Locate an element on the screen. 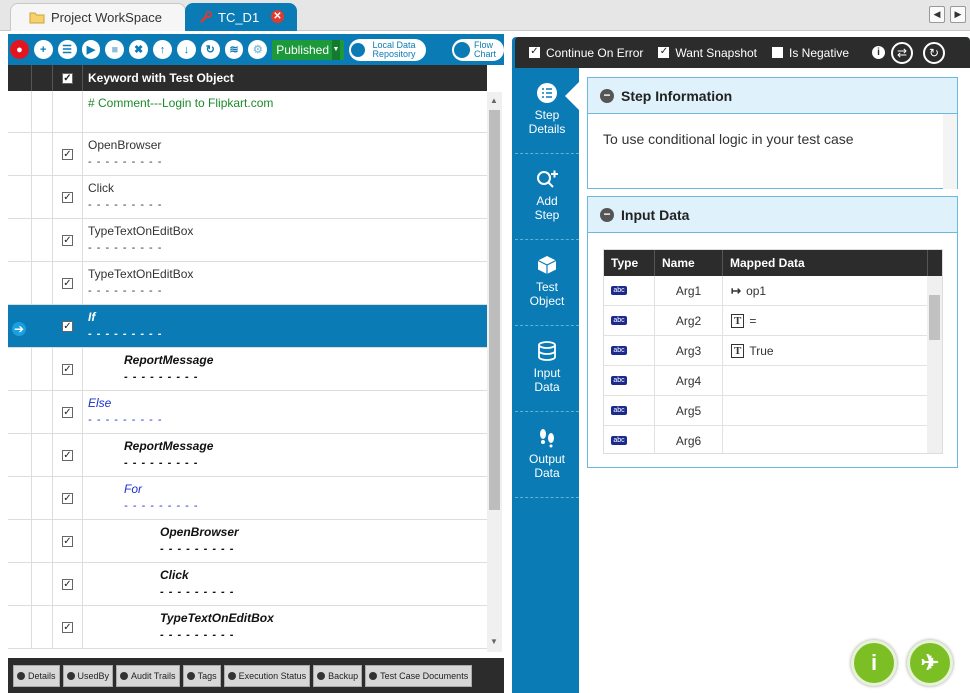  delete-button: ✖ is located at coordinates (139, 49).